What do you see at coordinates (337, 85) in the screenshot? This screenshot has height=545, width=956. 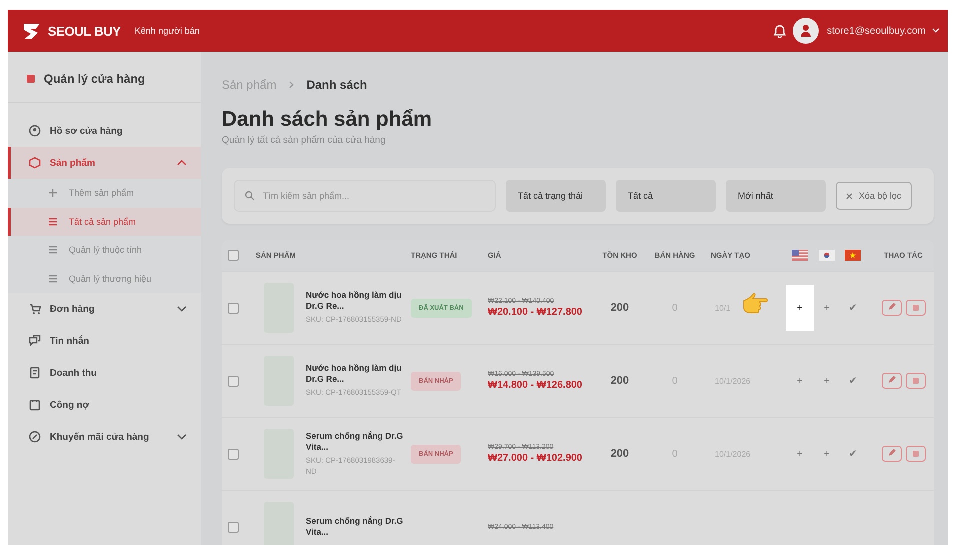 I see `breadcrumb-item: Danh sách` at bounding box center [337, 85].